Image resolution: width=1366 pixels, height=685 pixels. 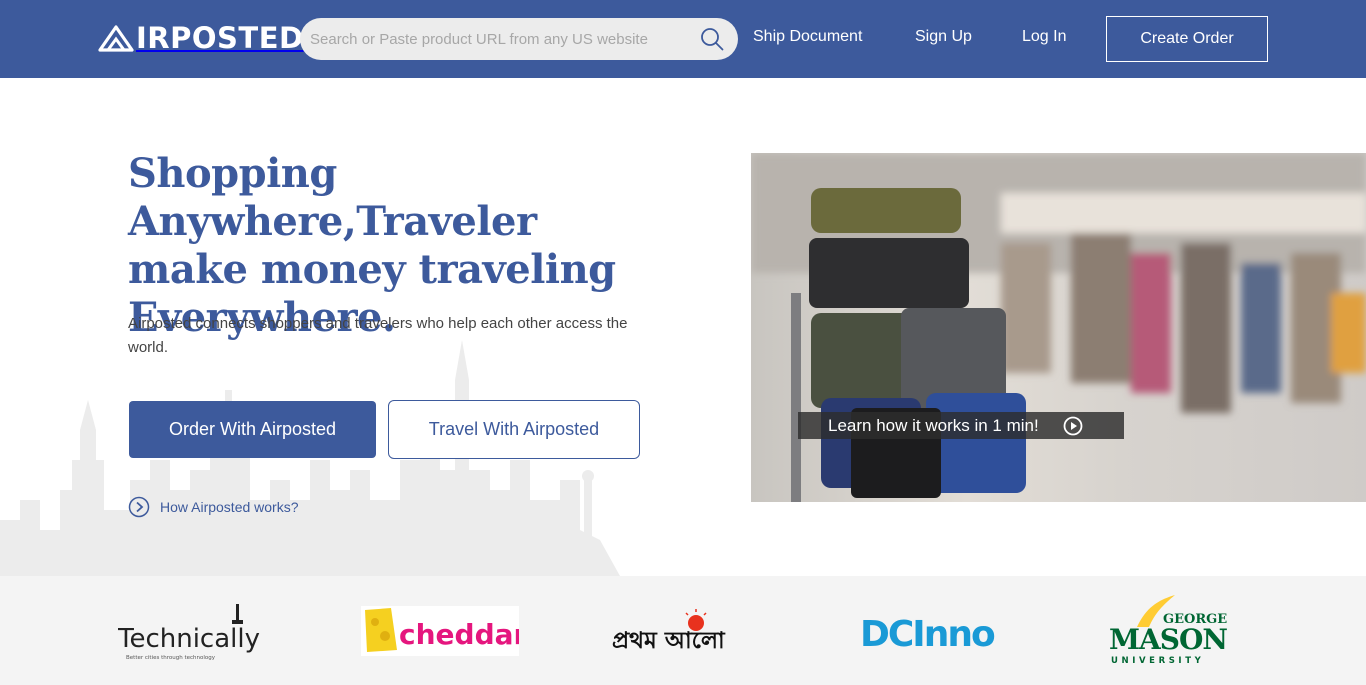 I want to click on product-search-bar, so click(x=519, y=39).